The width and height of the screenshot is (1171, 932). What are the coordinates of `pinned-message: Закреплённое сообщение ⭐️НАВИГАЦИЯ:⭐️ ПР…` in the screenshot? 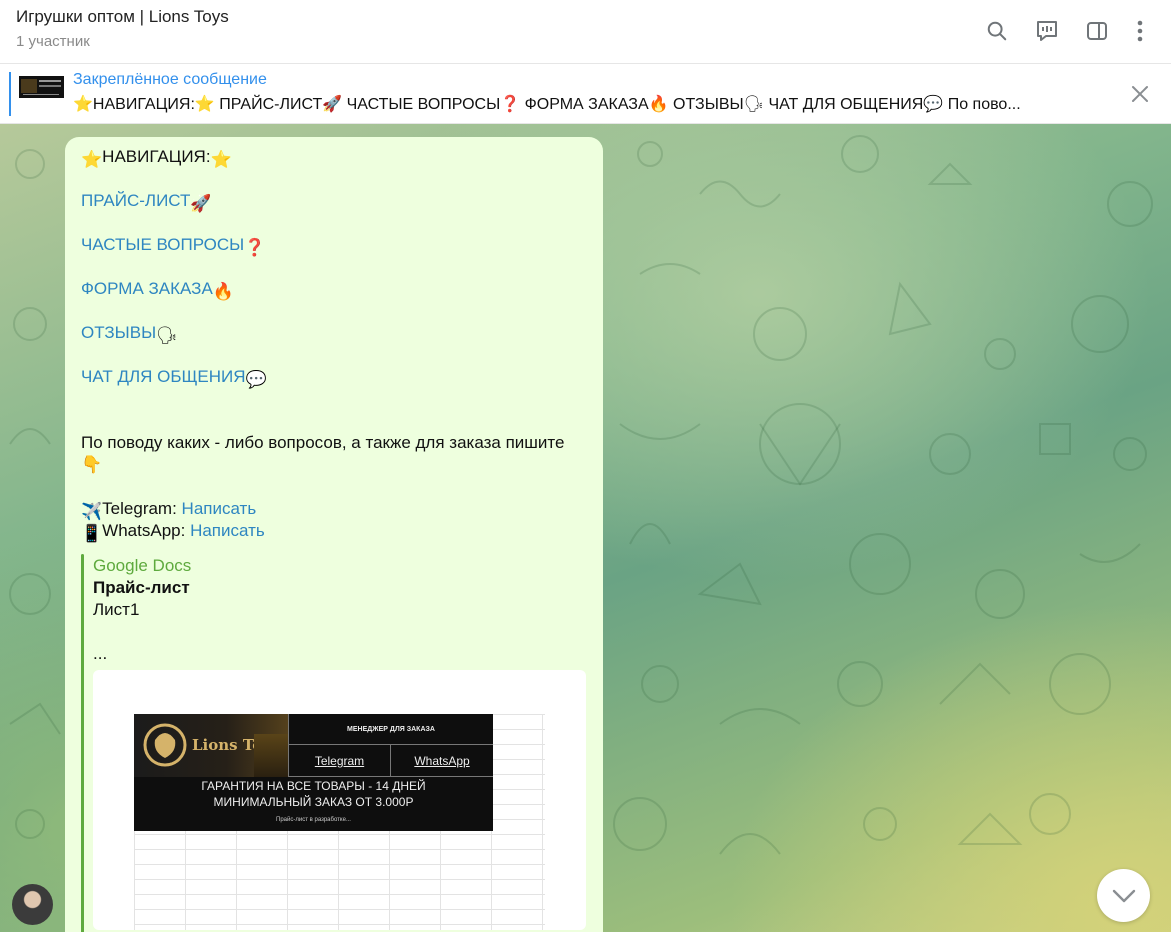 It's located at (585, 94).